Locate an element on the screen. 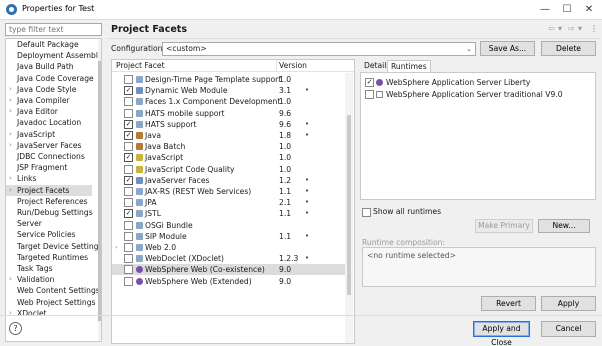 This screenshot has width=602, height=346. nav-scrollbar-thumb is located at coordinates (99, 191).